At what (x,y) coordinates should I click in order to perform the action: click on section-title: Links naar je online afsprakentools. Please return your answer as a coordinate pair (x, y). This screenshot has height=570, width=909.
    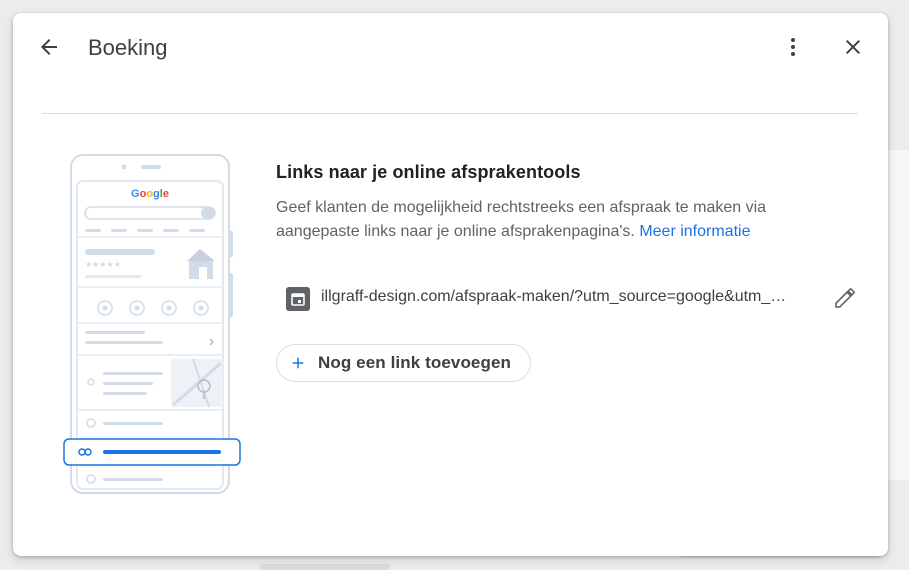
    Looking at the image, I should click on (428, 172).